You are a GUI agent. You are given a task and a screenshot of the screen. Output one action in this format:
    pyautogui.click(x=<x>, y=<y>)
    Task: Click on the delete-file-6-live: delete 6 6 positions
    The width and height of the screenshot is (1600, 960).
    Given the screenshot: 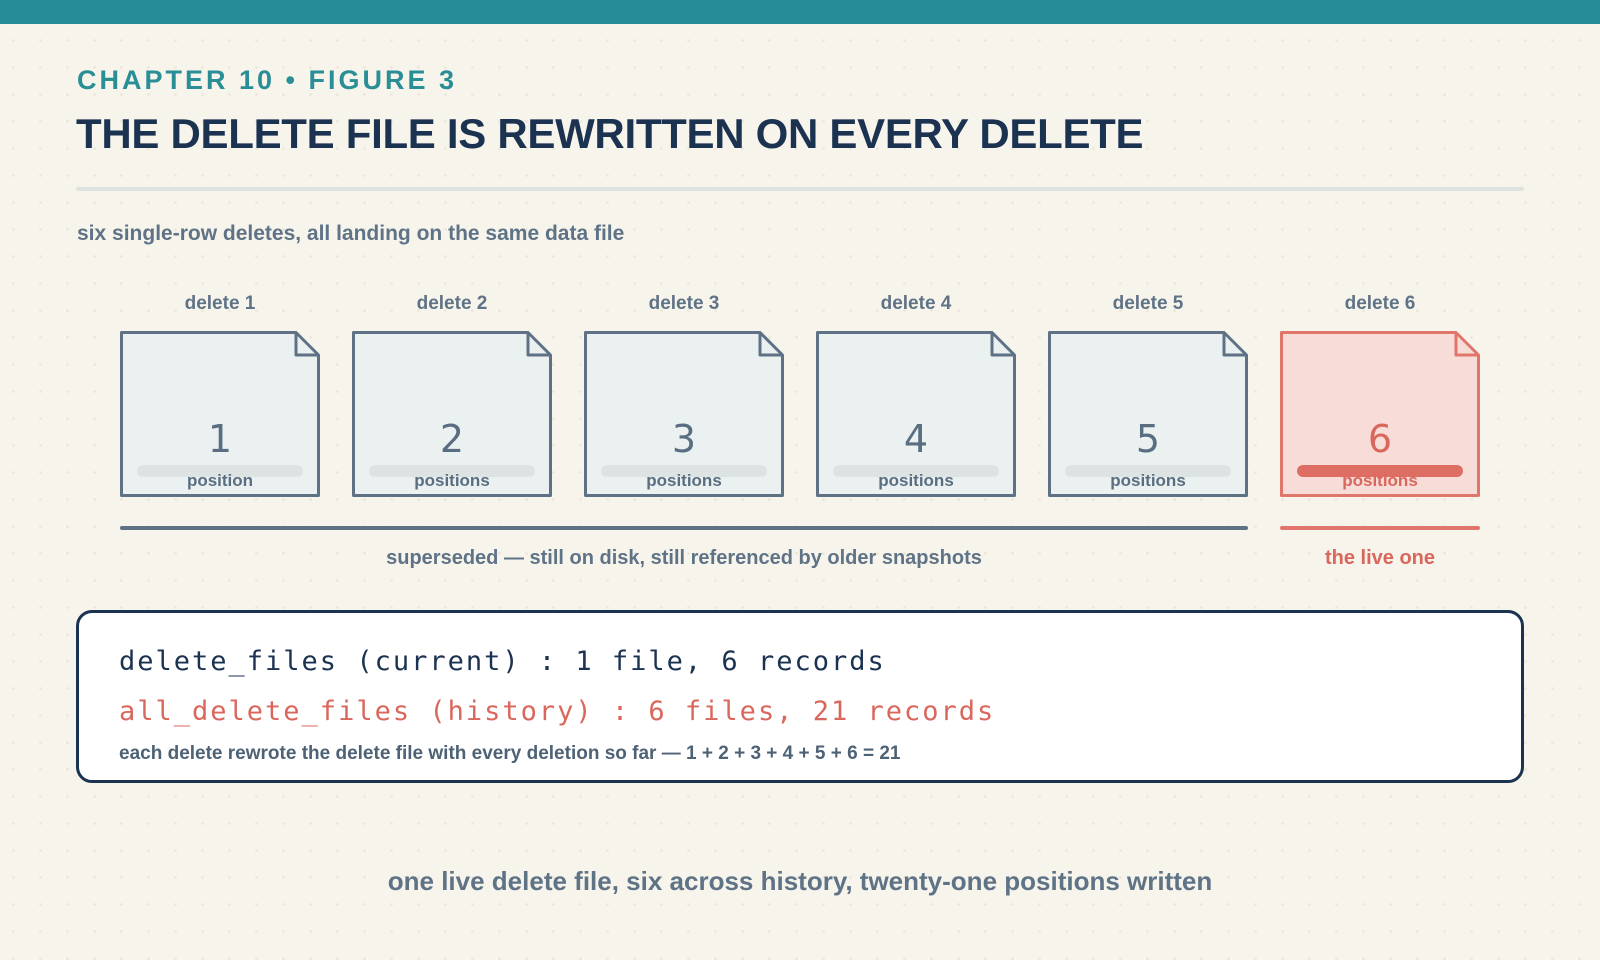 What is the action you would take?
    pyautogui.click(x=1380, y=394)
    